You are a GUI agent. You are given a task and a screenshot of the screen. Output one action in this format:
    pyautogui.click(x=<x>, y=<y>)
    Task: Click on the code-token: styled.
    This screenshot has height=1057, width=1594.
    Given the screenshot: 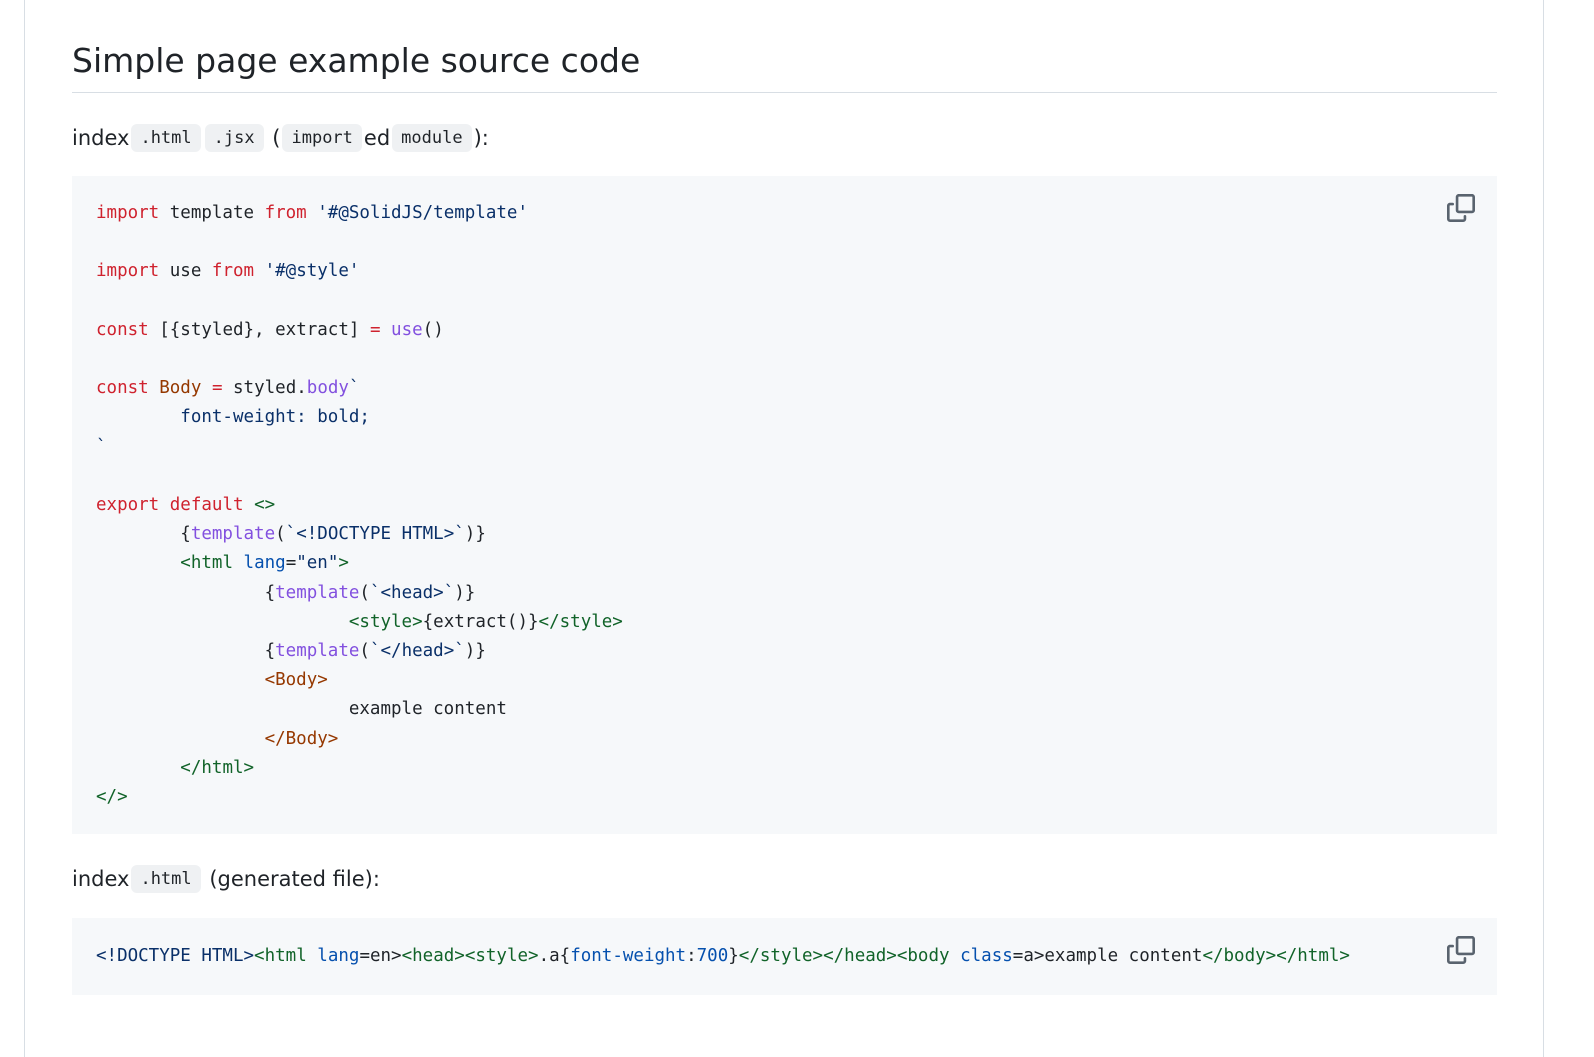 What is the action you would take?
    pyautogui.click(x=264, y=388)
    